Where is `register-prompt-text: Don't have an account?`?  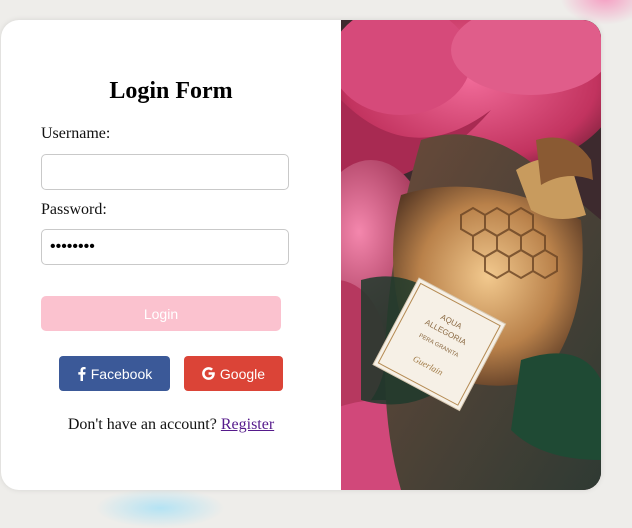
register-prompt-text: Don't have an account? is located at coordinates (142, 424).